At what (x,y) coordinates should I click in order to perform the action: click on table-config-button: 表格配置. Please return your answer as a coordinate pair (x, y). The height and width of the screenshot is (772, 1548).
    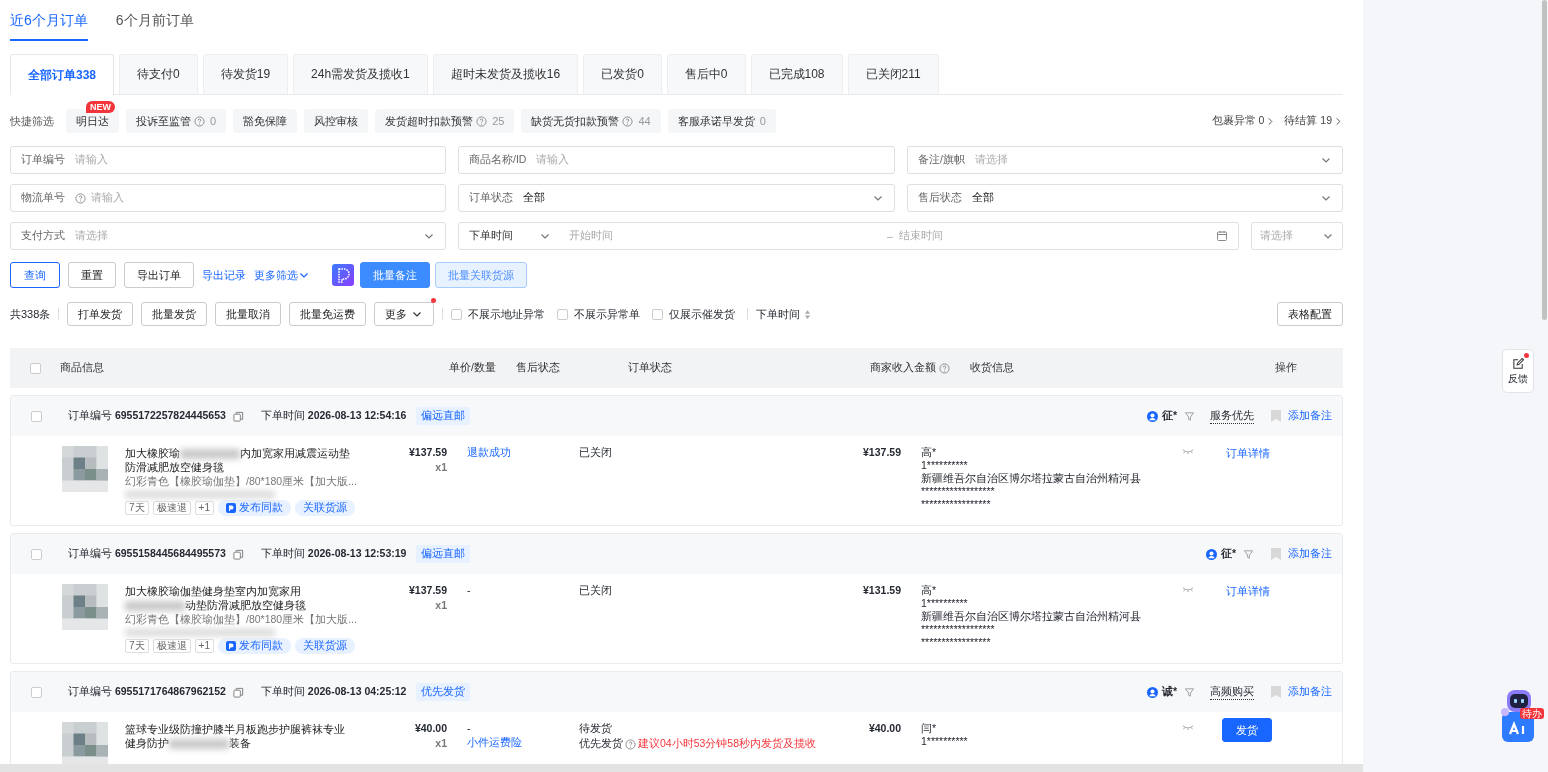
    Looking at the image, I should click on (1310, 314).